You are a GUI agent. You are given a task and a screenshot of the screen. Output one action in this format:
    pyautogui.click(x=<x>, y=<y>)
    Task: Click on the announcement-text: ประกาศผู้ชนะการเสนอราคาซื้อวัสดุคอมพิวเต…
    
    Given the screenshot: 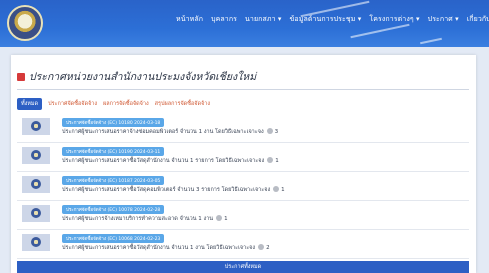 What is the action you would take?
    pyautogui.click(x=173, y=190)
    